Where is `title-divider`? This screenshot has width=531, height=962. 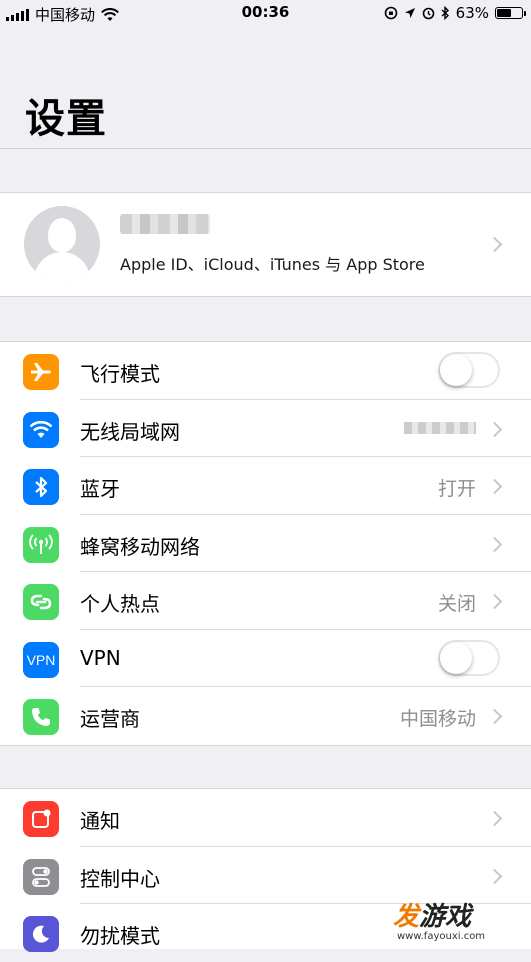
title-divider is located at coordinates (265, 148).